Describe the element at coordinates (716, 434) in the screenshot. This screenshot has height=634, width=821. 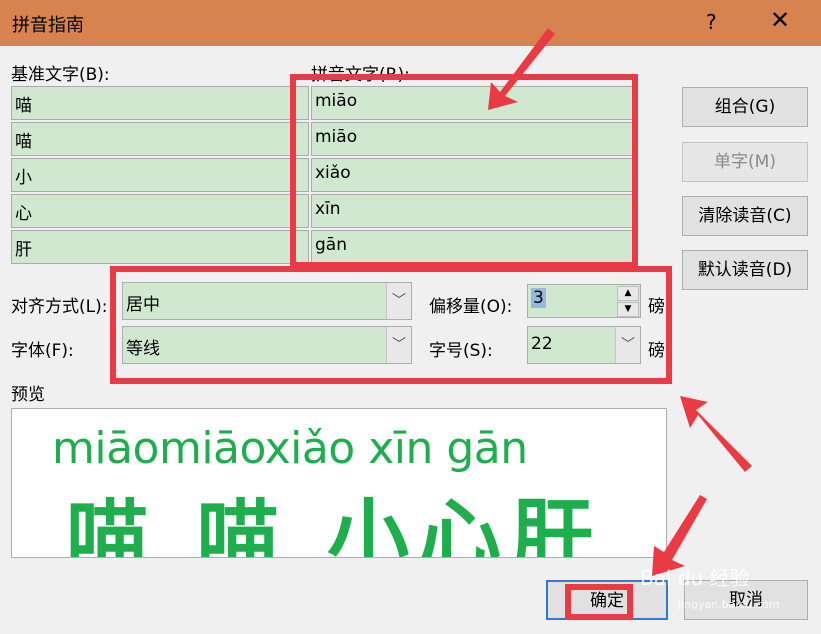
I see `arrow-to-options` at that location.